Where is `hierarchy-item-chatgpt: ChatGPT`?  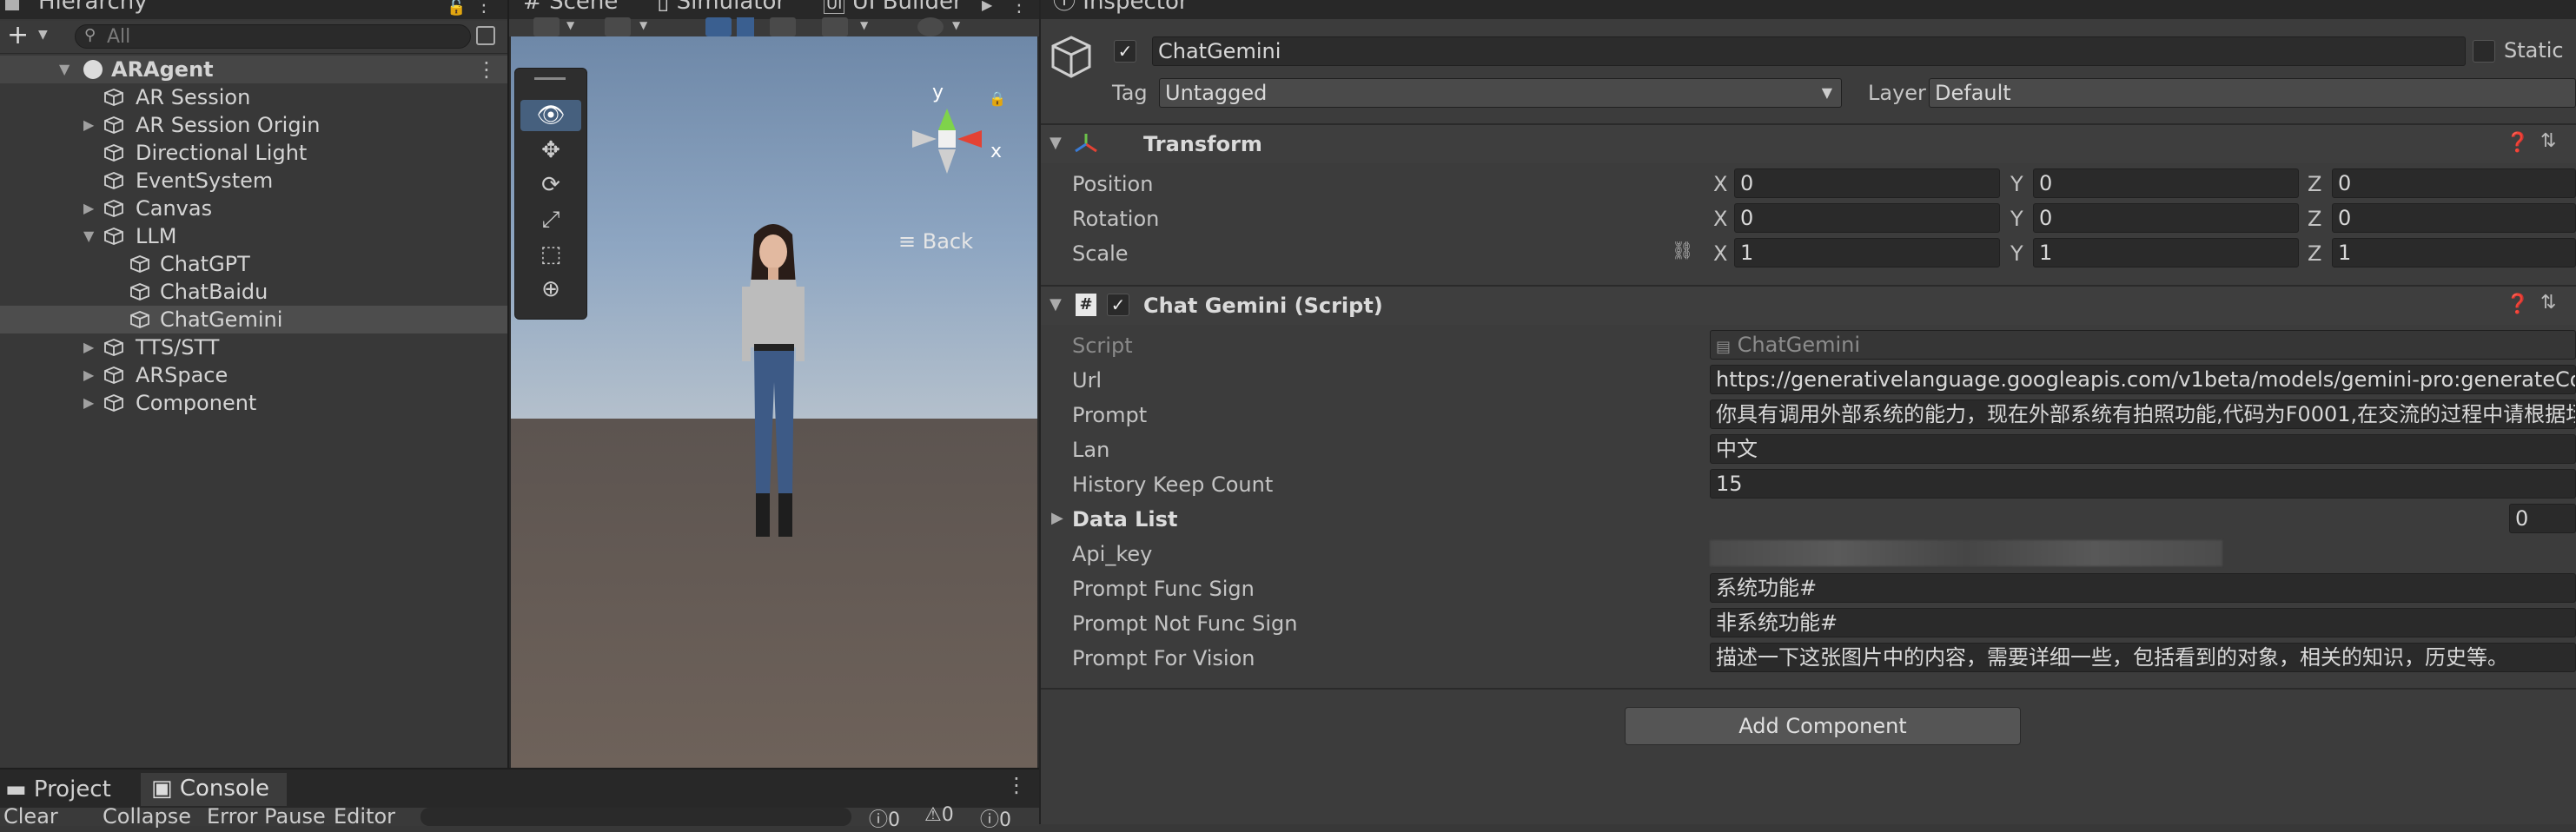 hierarchy-item-chatgpt: ChatGPT is located at coordinates (253, 264).